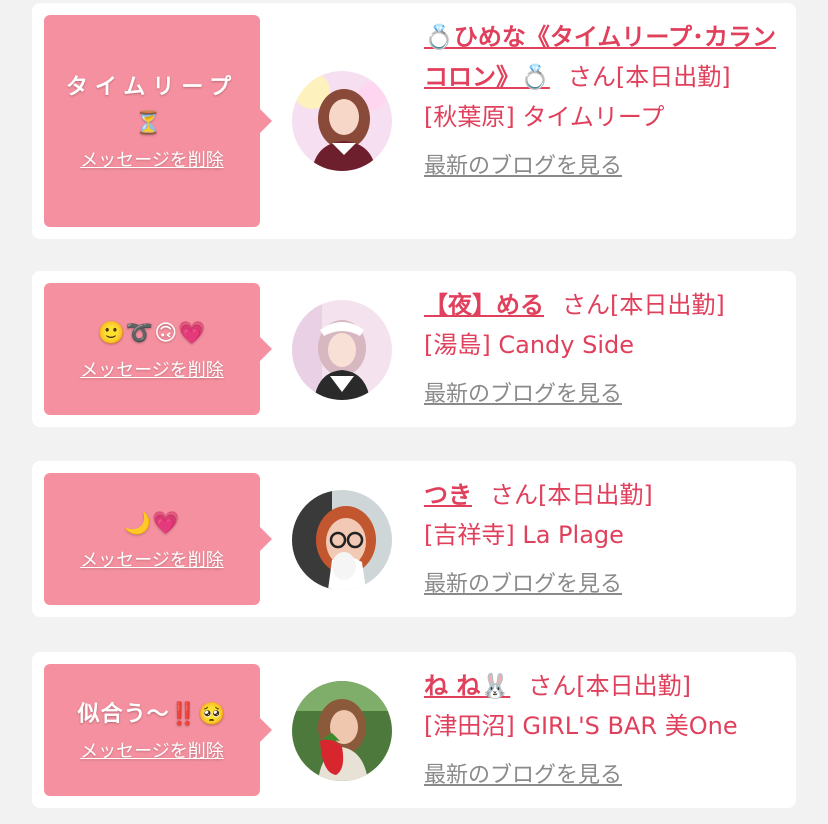  What do you see at coordinates (158, 730) in the screenshot?
I see `message-bubble: 似合う〜‼️🥺 メッセージを削除` at bounding box center [158, 730].